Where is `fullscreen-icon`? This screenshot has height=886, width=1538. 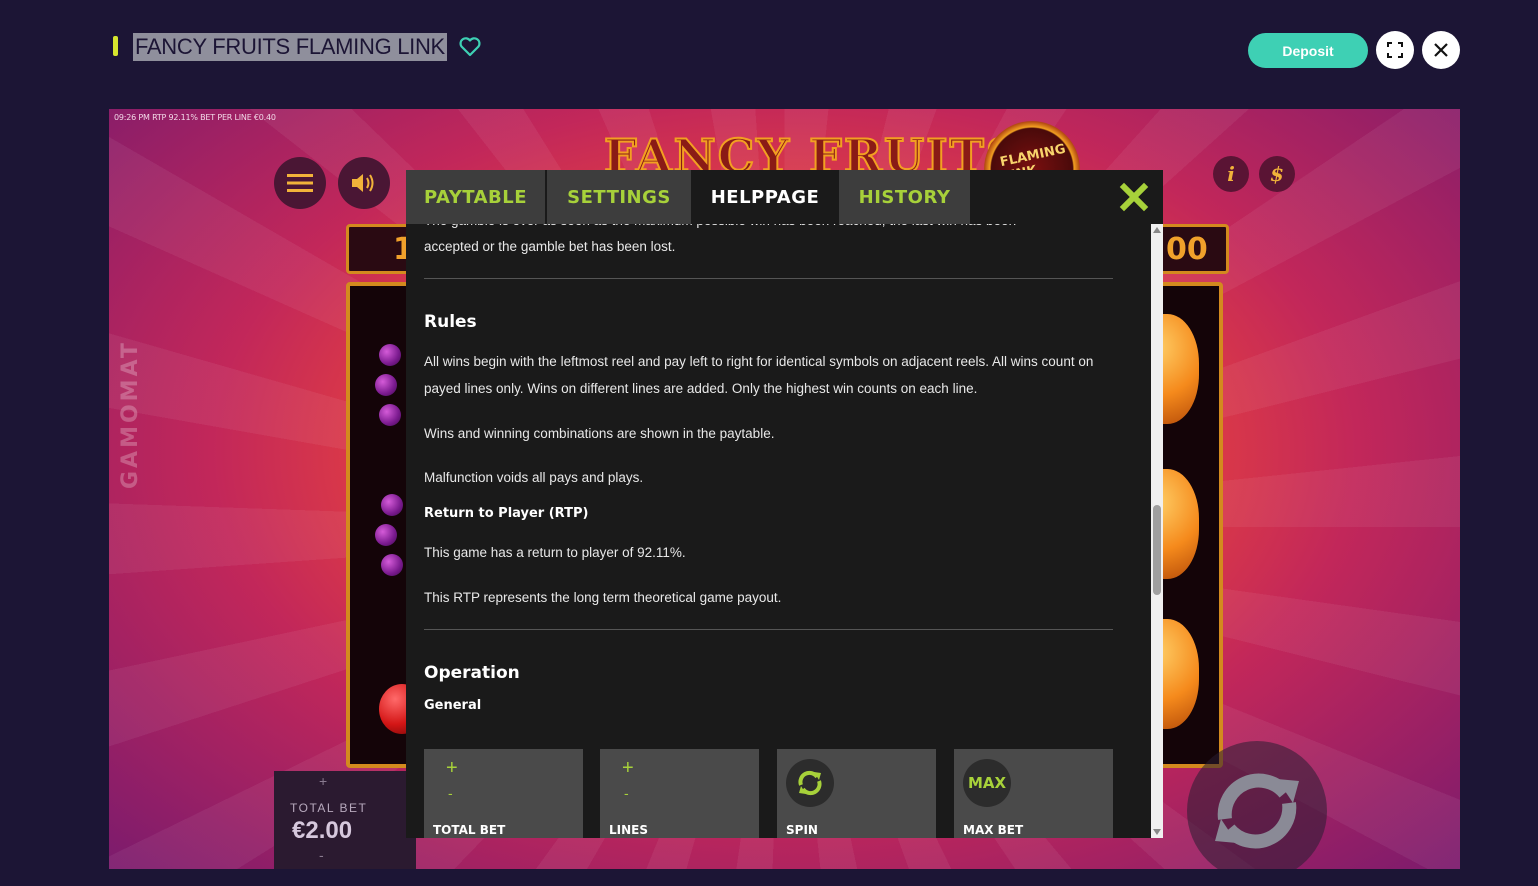 fullscreen-icon is located at coordinates (1395, 50).